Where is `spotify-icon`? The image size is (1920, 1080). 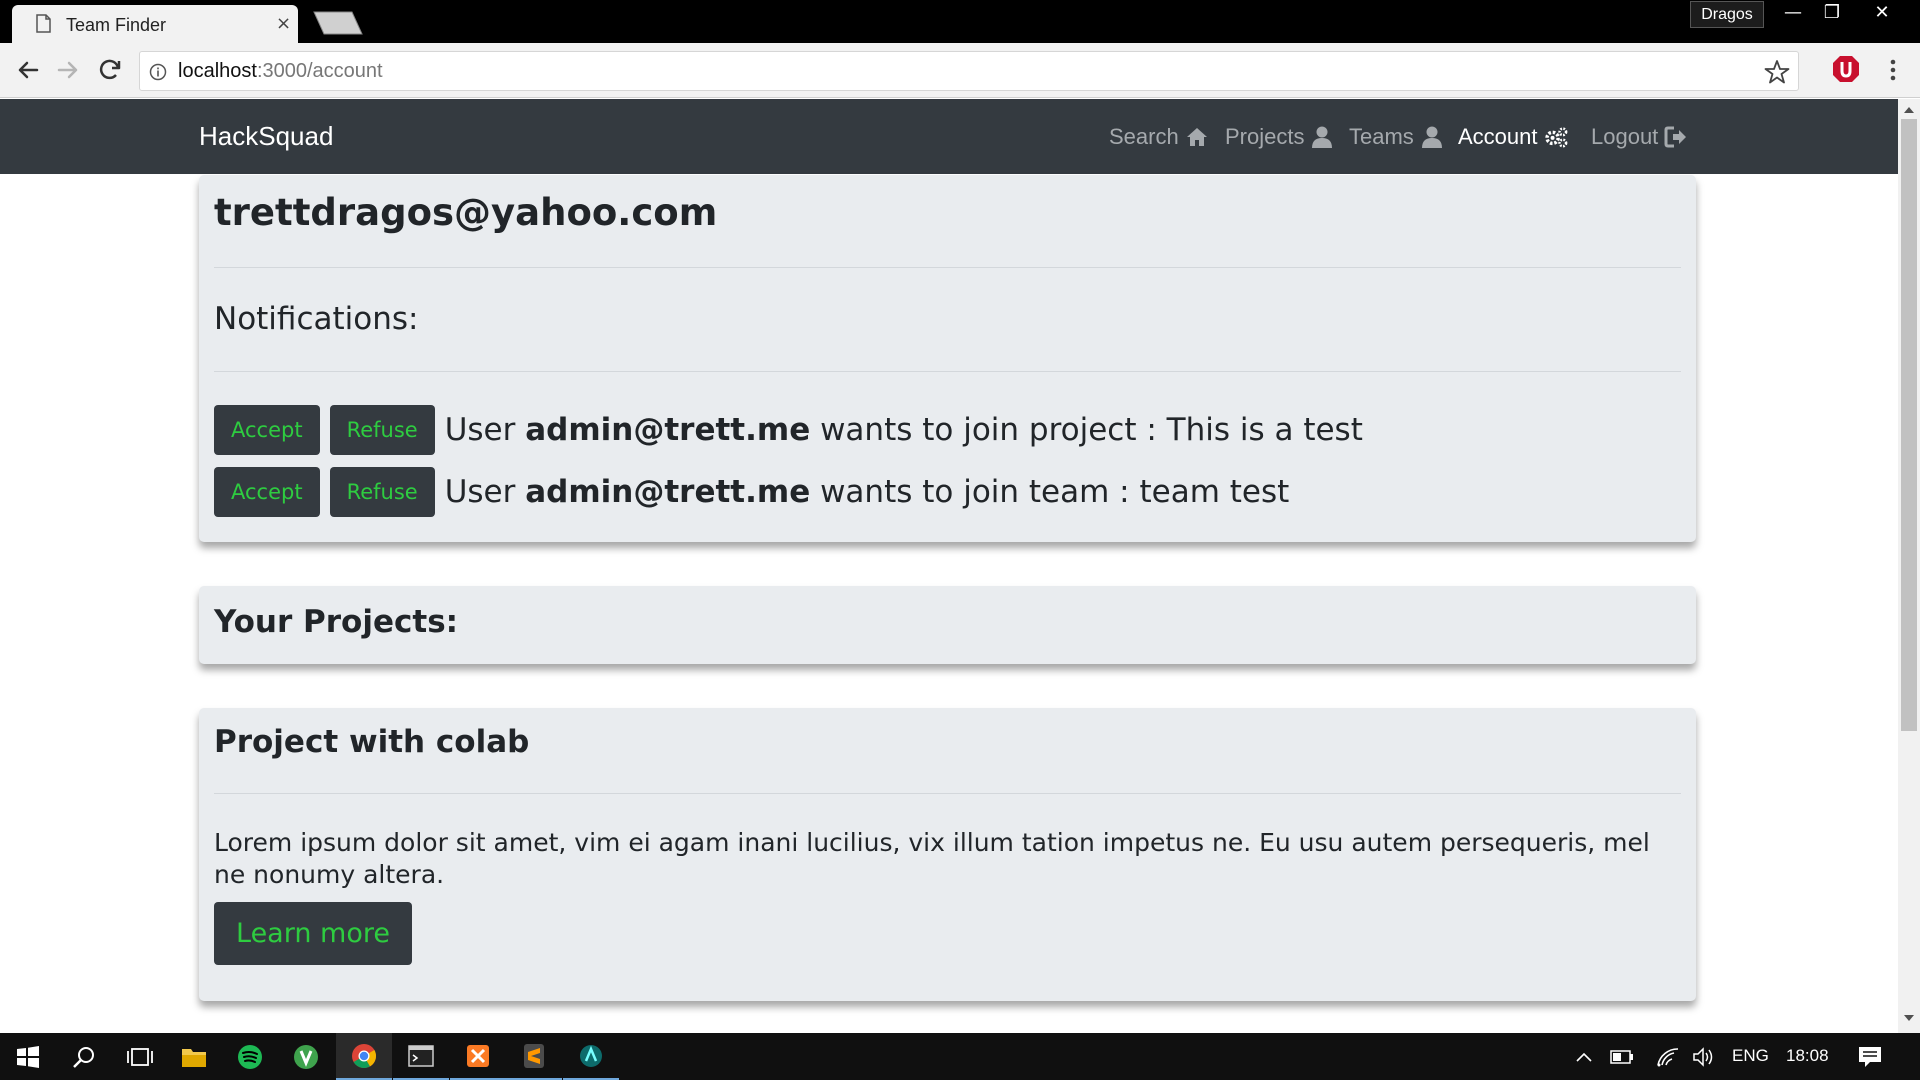 spotify-icon is located at coordinates (250, 1056).